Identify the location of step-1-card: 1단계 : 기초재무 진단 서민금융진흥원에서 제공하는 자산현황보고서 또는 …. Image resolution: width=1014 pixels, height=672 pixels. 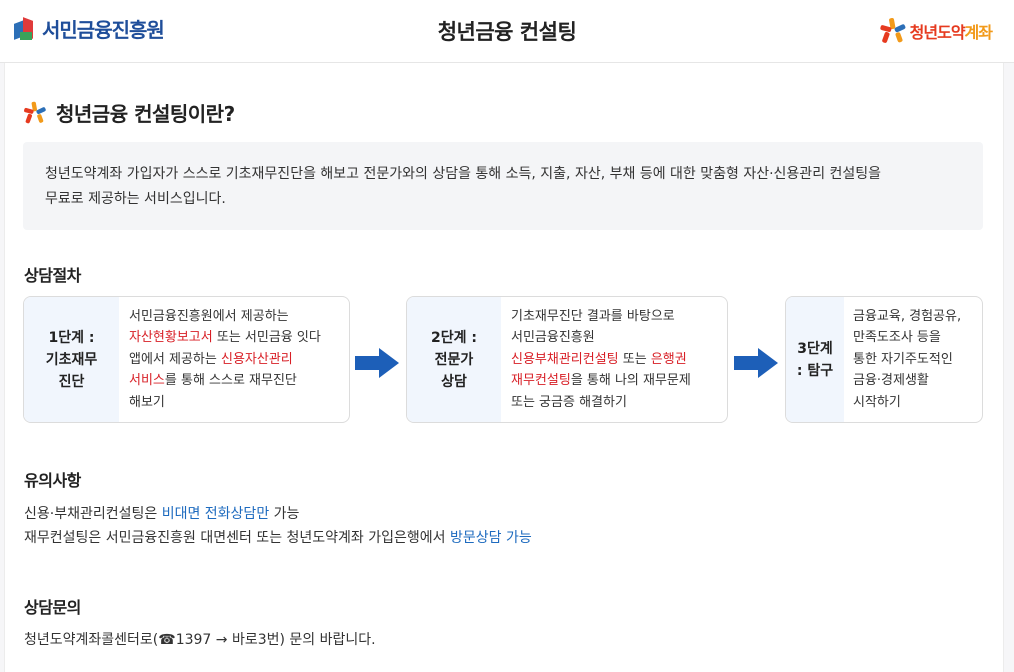
(186, 359).